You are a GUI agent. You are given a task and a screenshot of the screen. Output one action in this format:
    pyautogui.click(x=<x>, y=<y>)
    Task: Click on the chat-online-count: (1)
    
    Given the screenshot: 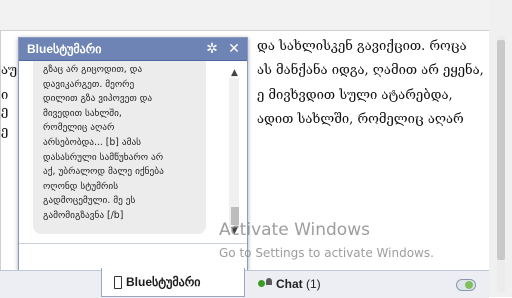 What is the action you would take?
    pyautogui.click(x=313, y=284)
    